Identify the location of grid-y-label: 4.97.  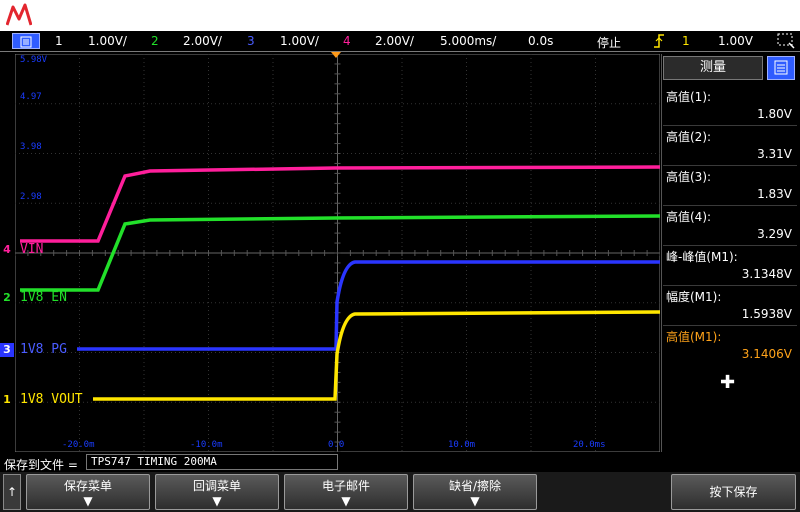
(31, 97).